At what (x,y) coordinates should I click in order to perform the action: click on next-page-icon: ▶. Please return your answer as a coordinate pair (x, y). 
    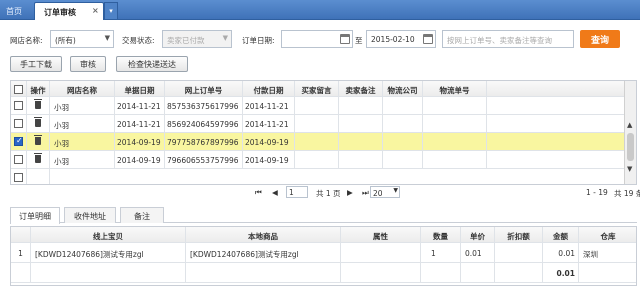
    Looking at the image, I should click on (350, 192).